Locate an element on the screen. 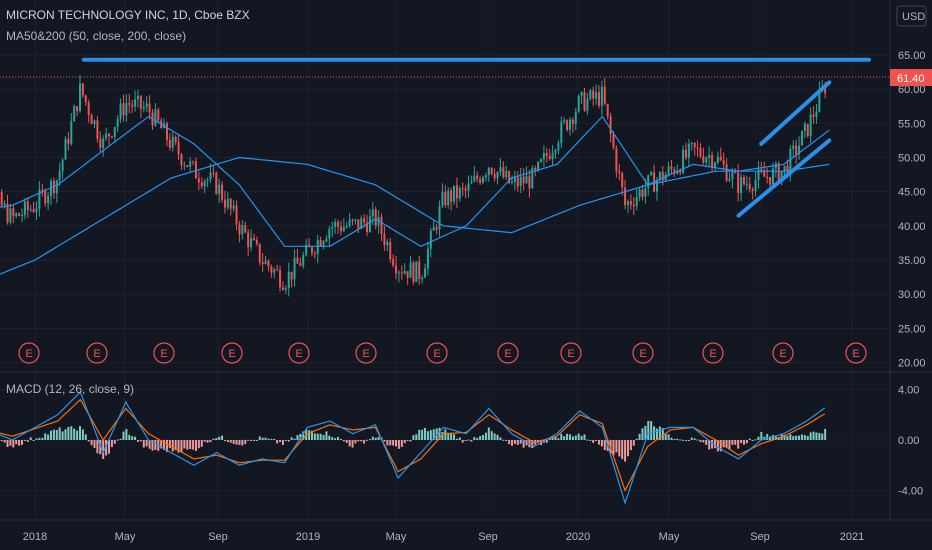 This screenshot has height=550, width=932. currency-button: USD is located at coordinates (911, 16).